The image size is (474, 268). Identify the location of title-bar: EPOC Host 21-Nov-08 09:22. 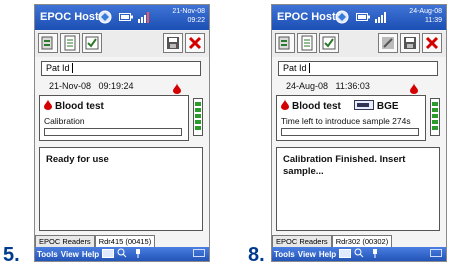
(122, 17).